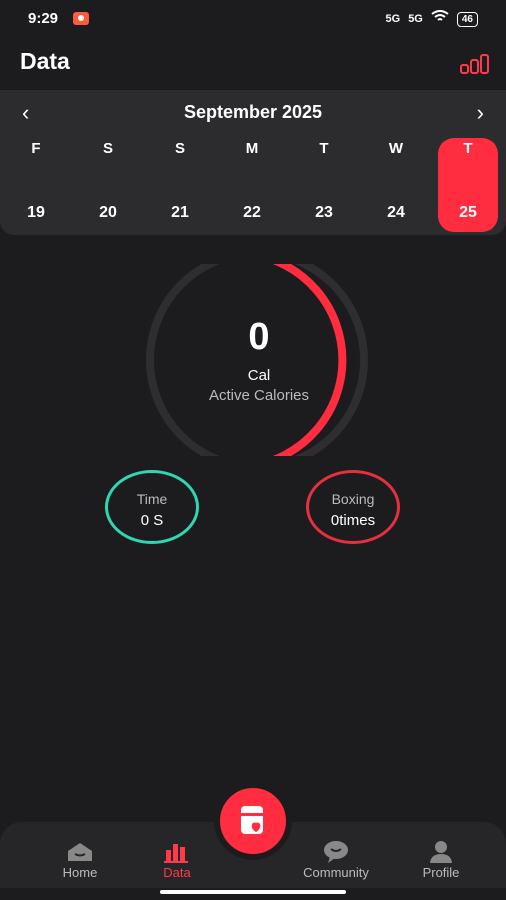  Describe the element at coordinates (353, 520) in the screenshot. I see `boxing-stat-value: 0times` at that location.